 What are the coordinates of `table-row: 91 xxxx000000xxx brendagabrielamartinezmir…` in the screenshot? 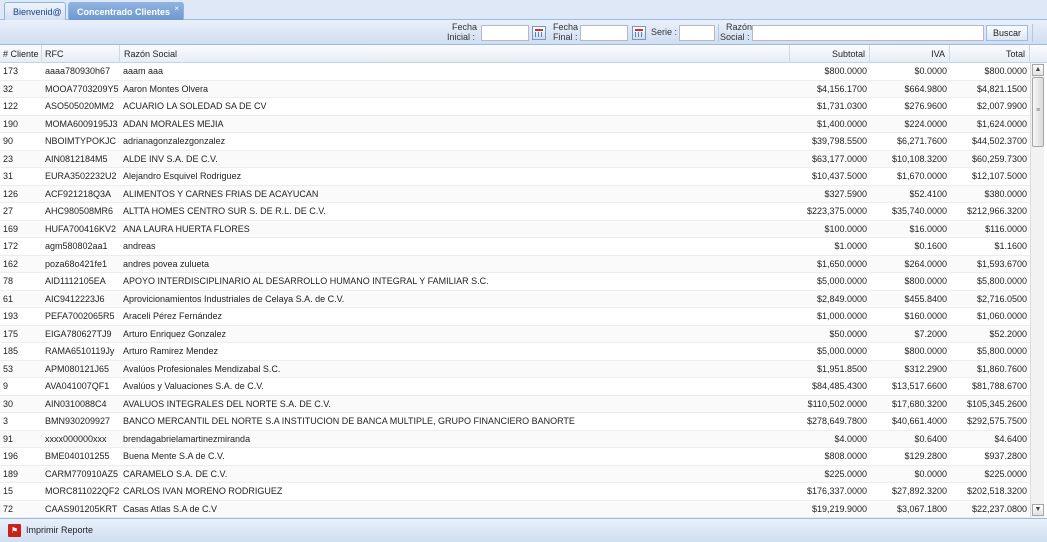 It's located at (515, 439).